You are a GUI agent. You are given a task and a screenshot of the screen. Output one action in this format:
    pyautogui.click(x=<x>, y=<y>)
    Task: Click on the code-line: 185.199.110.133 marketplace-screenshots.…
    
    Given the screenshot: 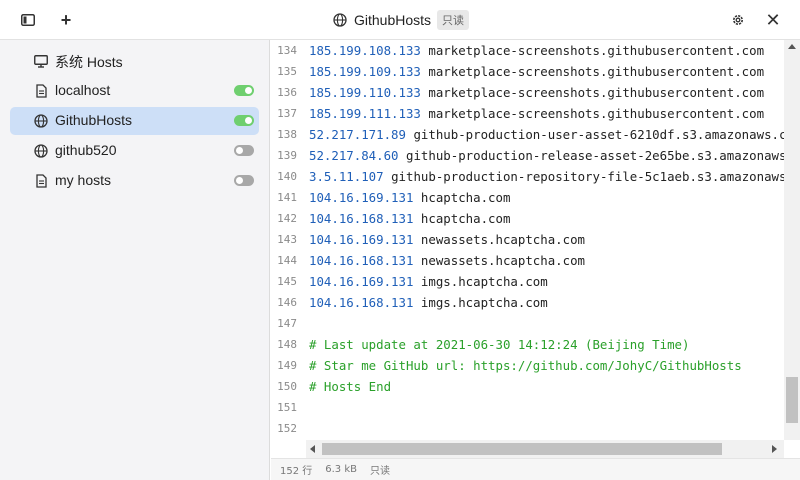 What is the action you would take?
    pyautogui.click(x=546, y=92)
    